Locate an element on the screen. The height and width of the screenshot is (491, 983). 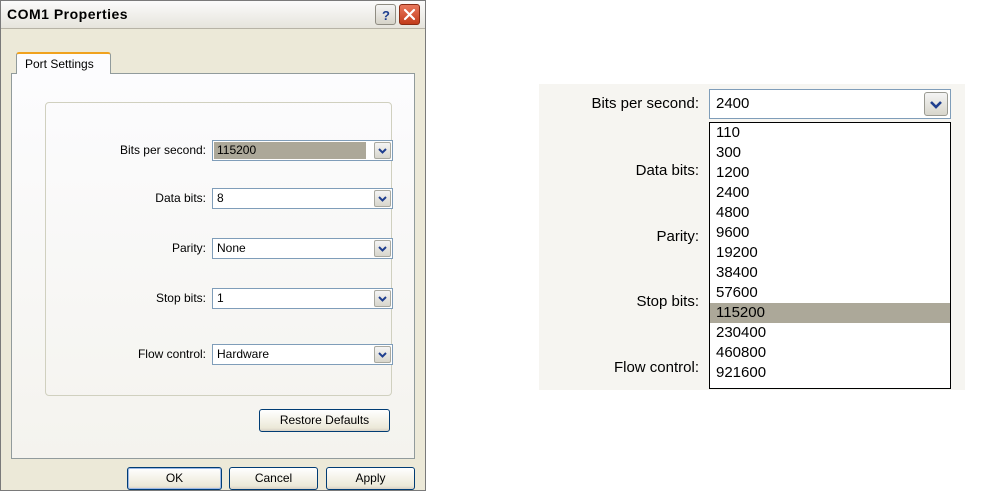
bits-per-second-value: 115200 is located at coordinates (290, 150).